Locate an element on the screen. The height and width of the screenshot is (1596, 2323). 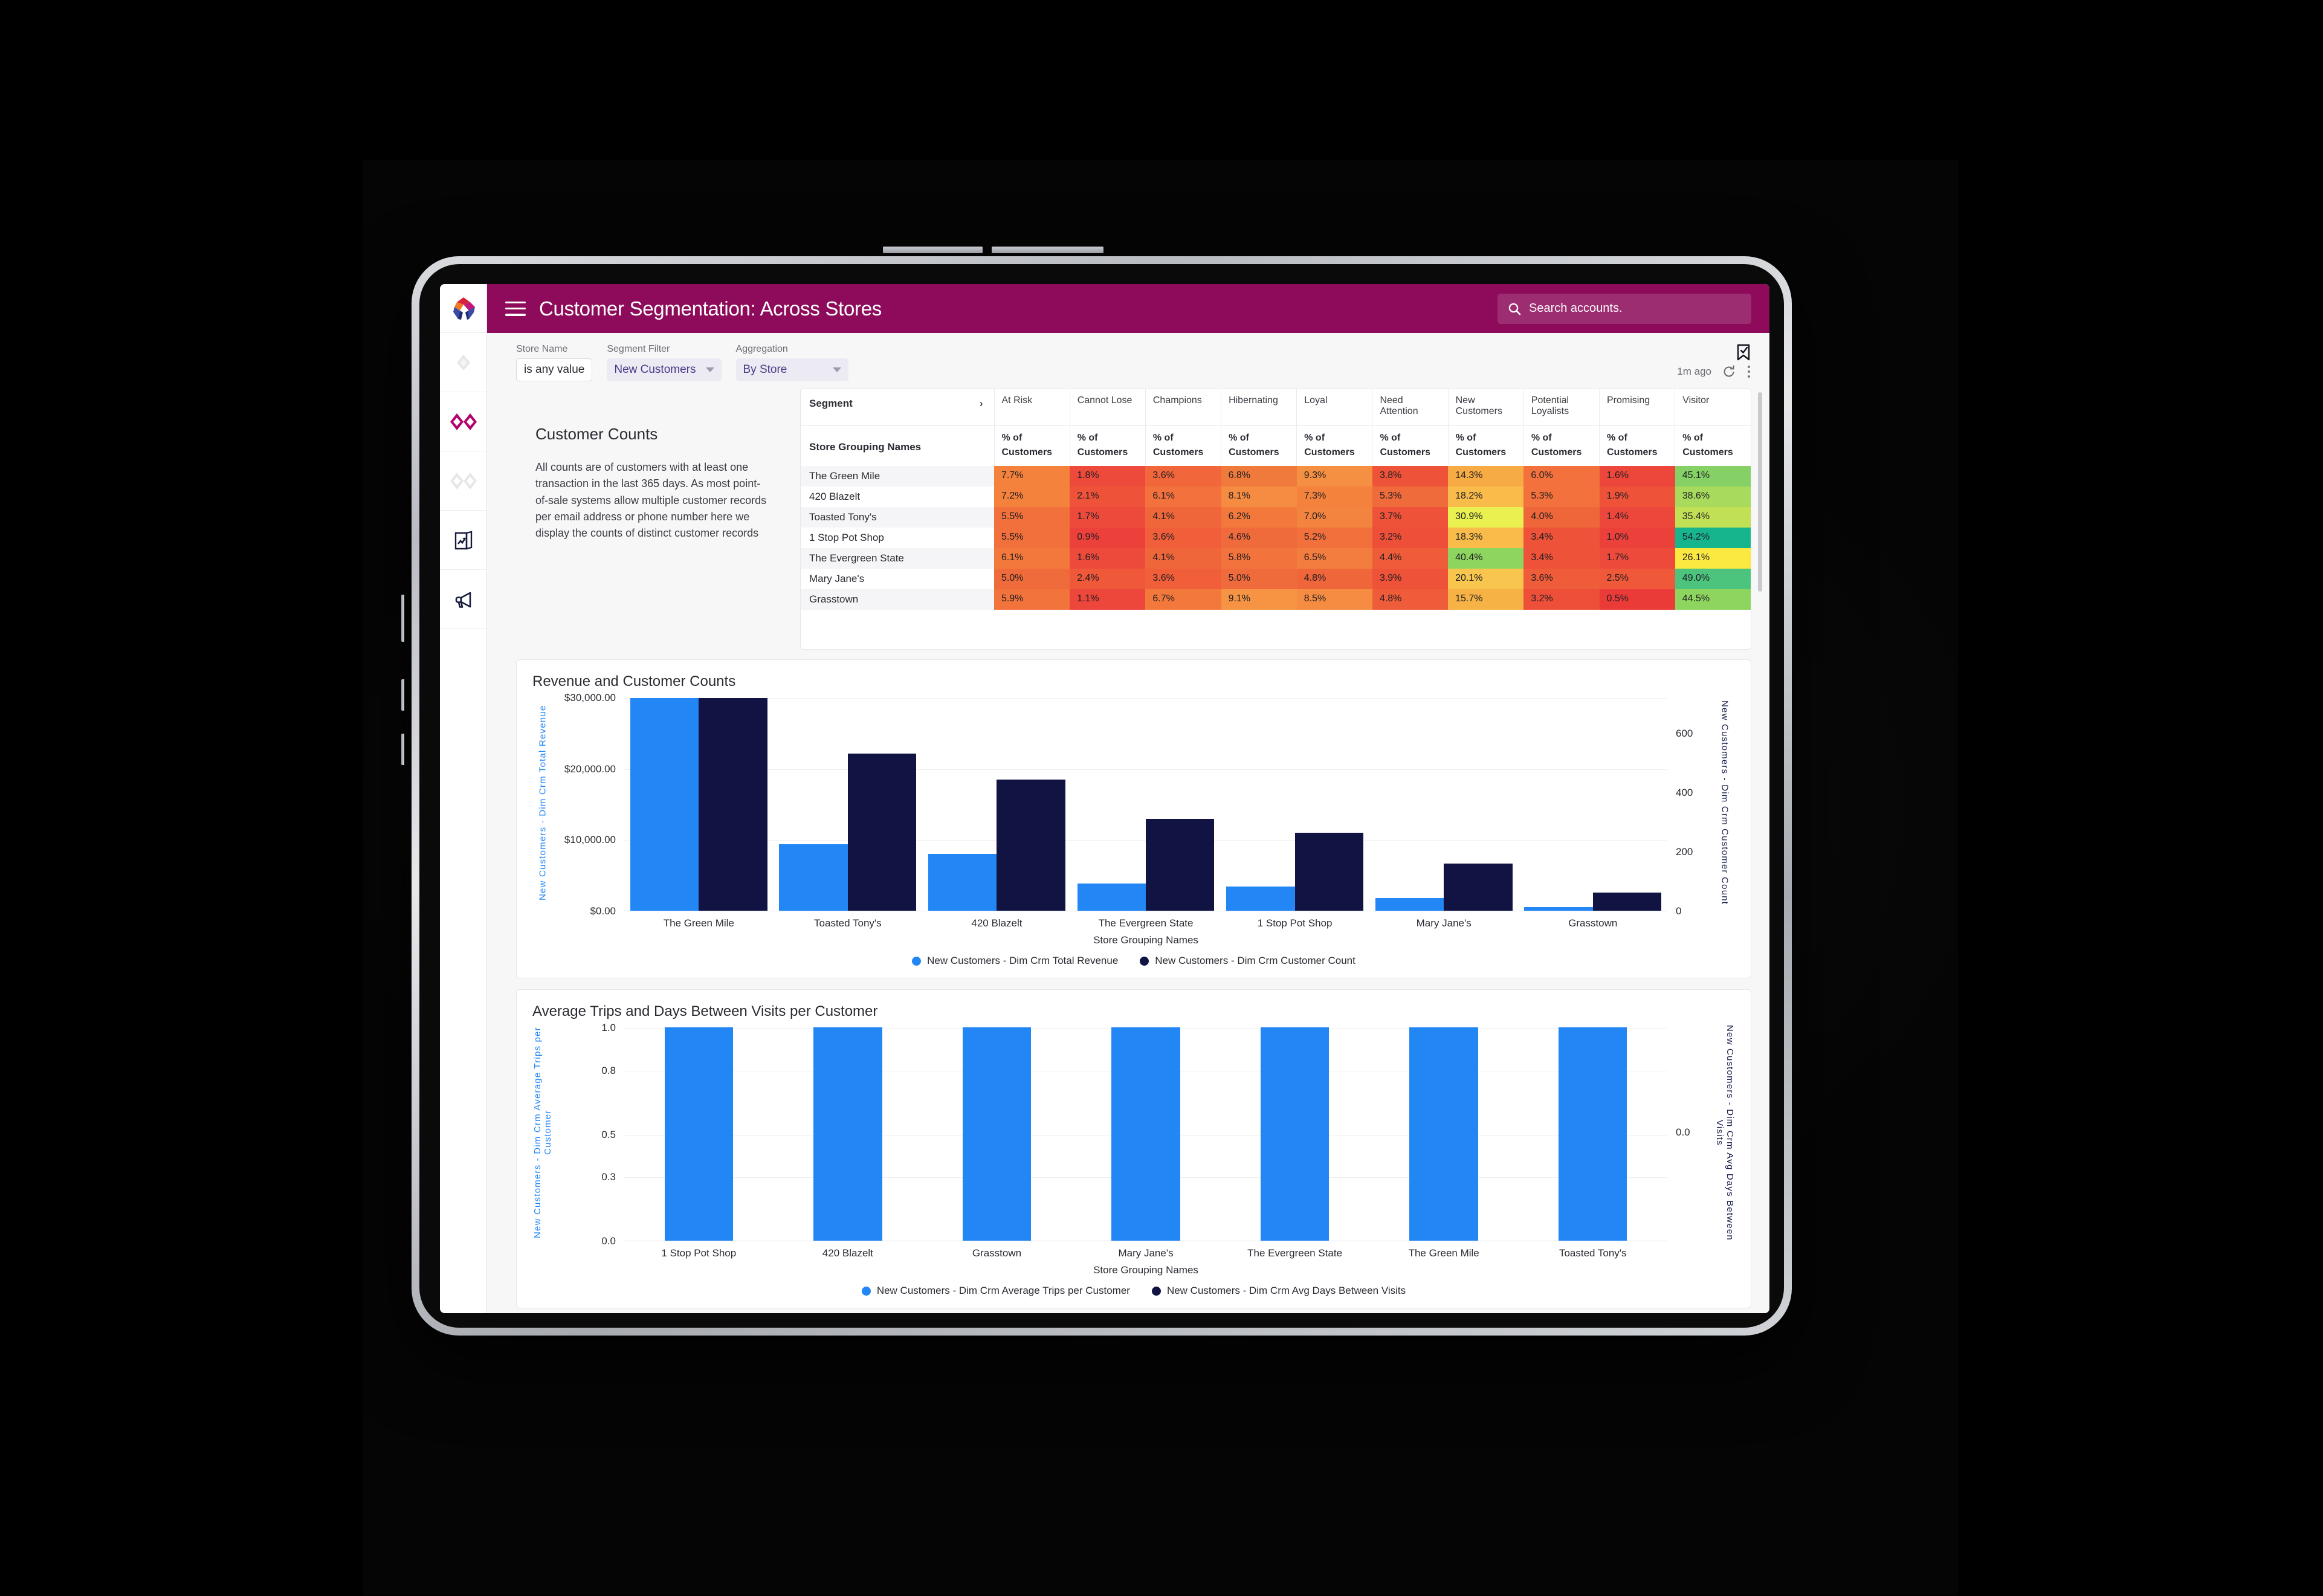
sidebar-item-reports is located at coordinates (463, 540).